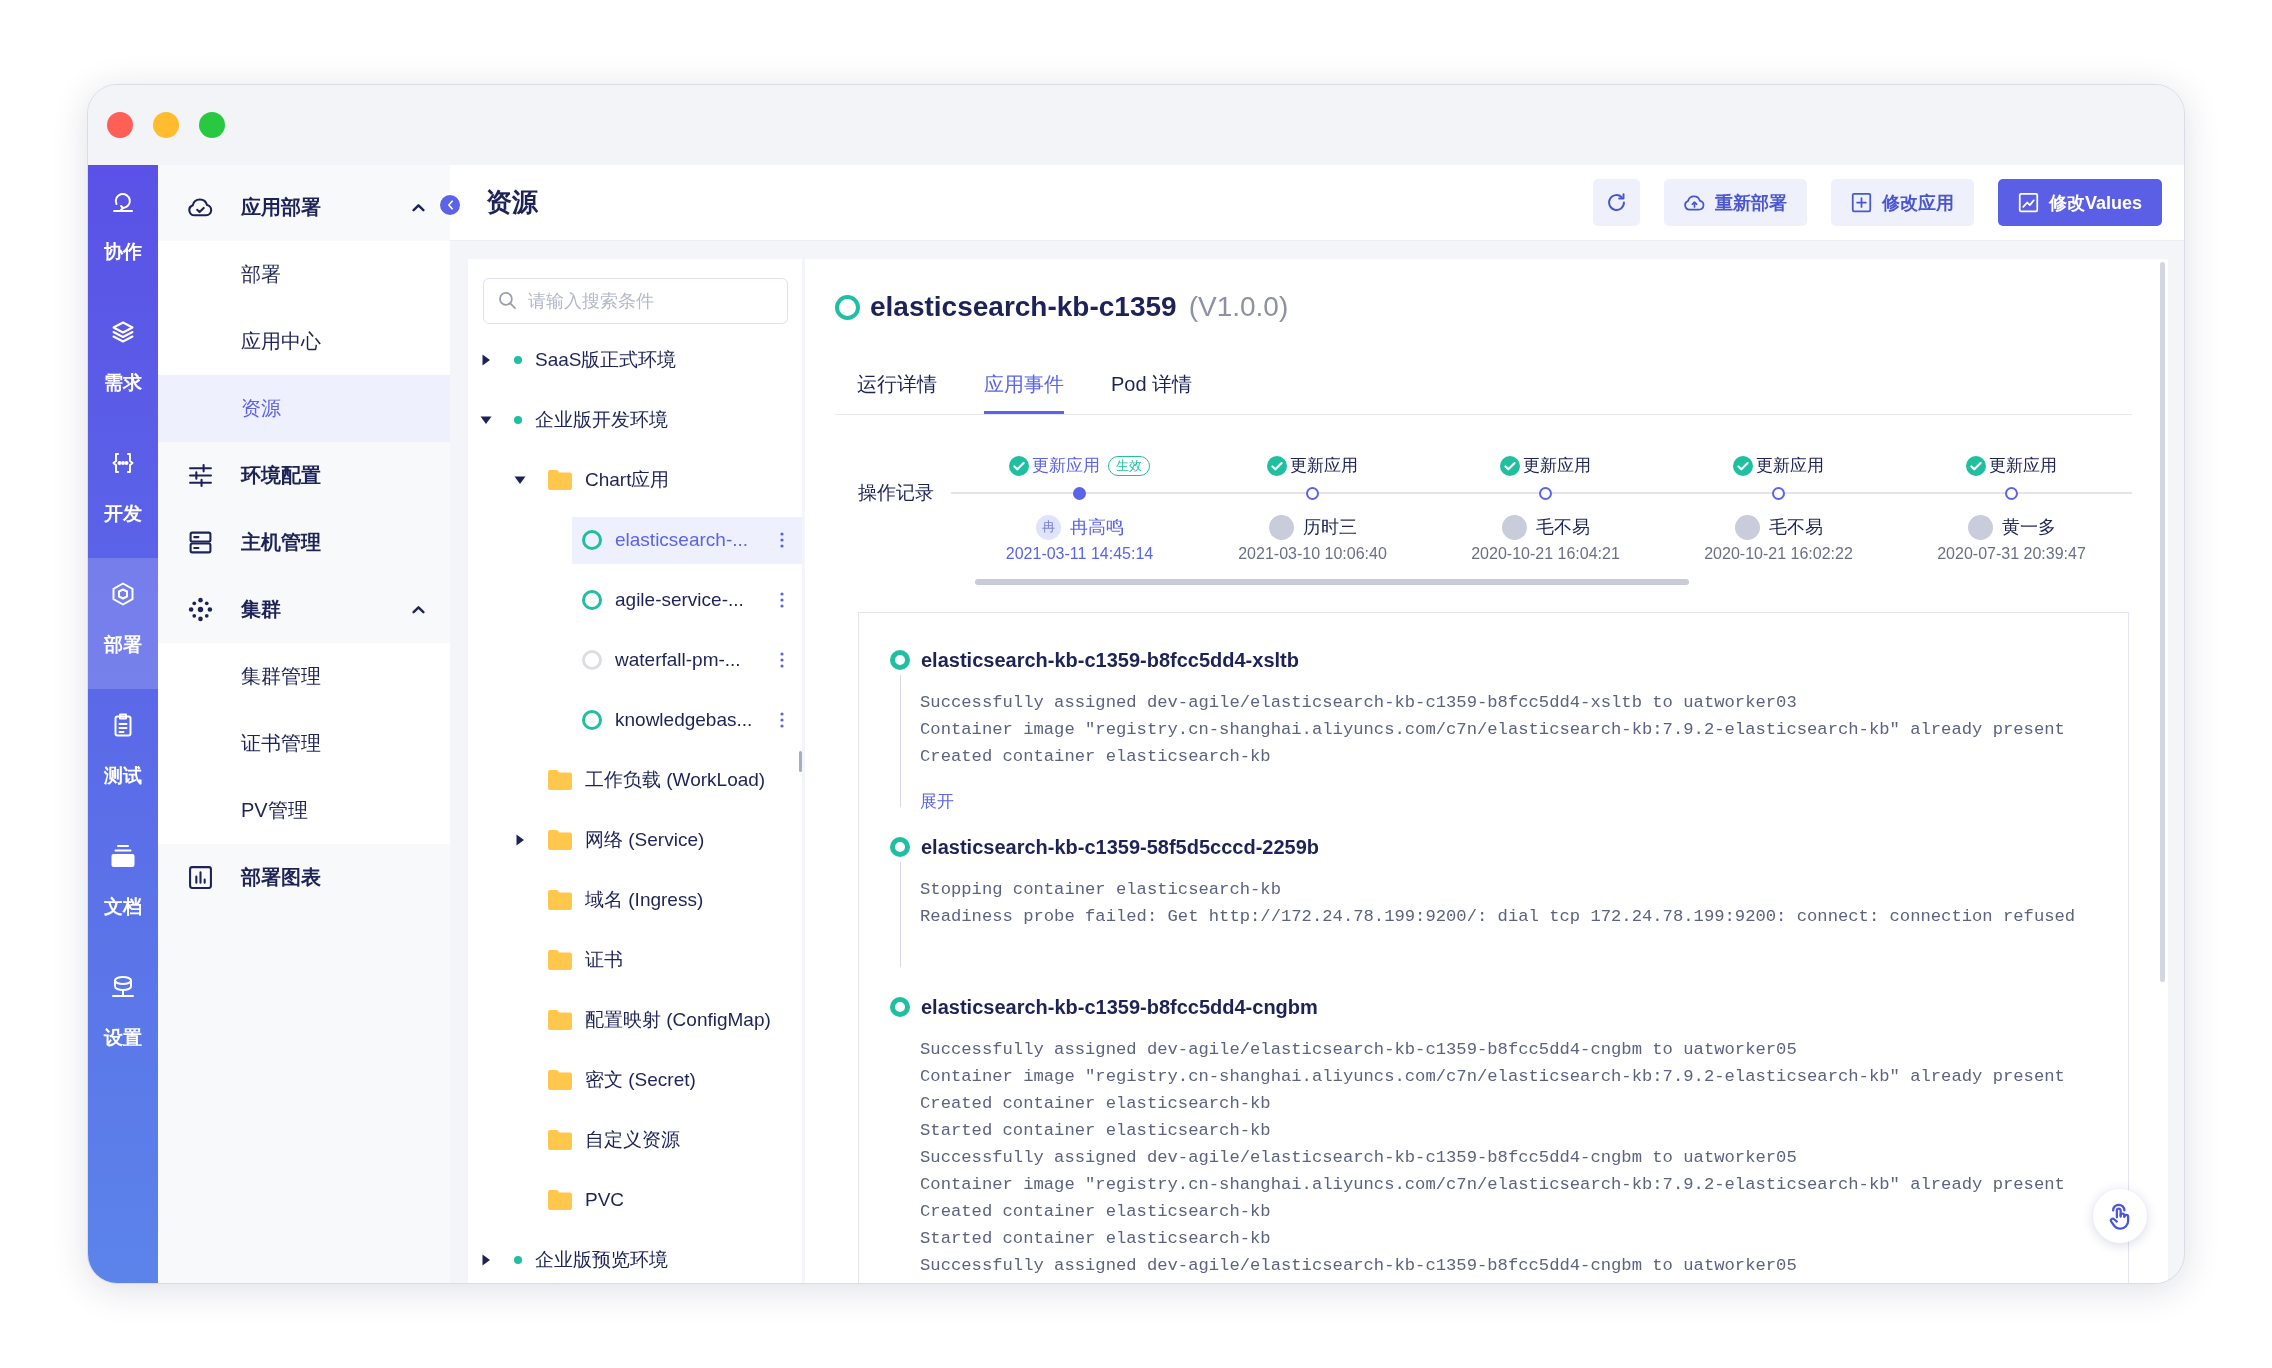  What do you see at coordinates (1277, 466) in the screenshot?
I see `check-circle-icon` at bounding box center [1277, 466].